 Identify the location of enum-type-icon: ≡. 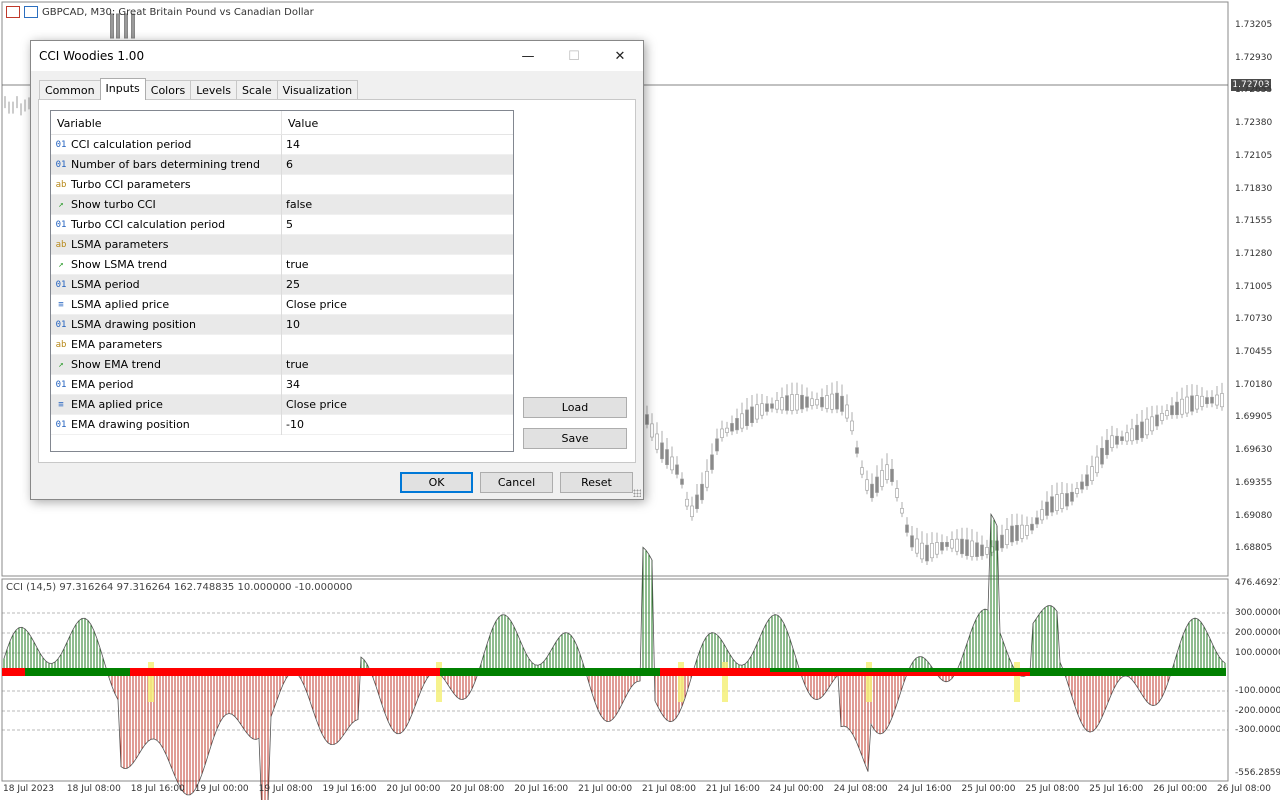
(61, 404).